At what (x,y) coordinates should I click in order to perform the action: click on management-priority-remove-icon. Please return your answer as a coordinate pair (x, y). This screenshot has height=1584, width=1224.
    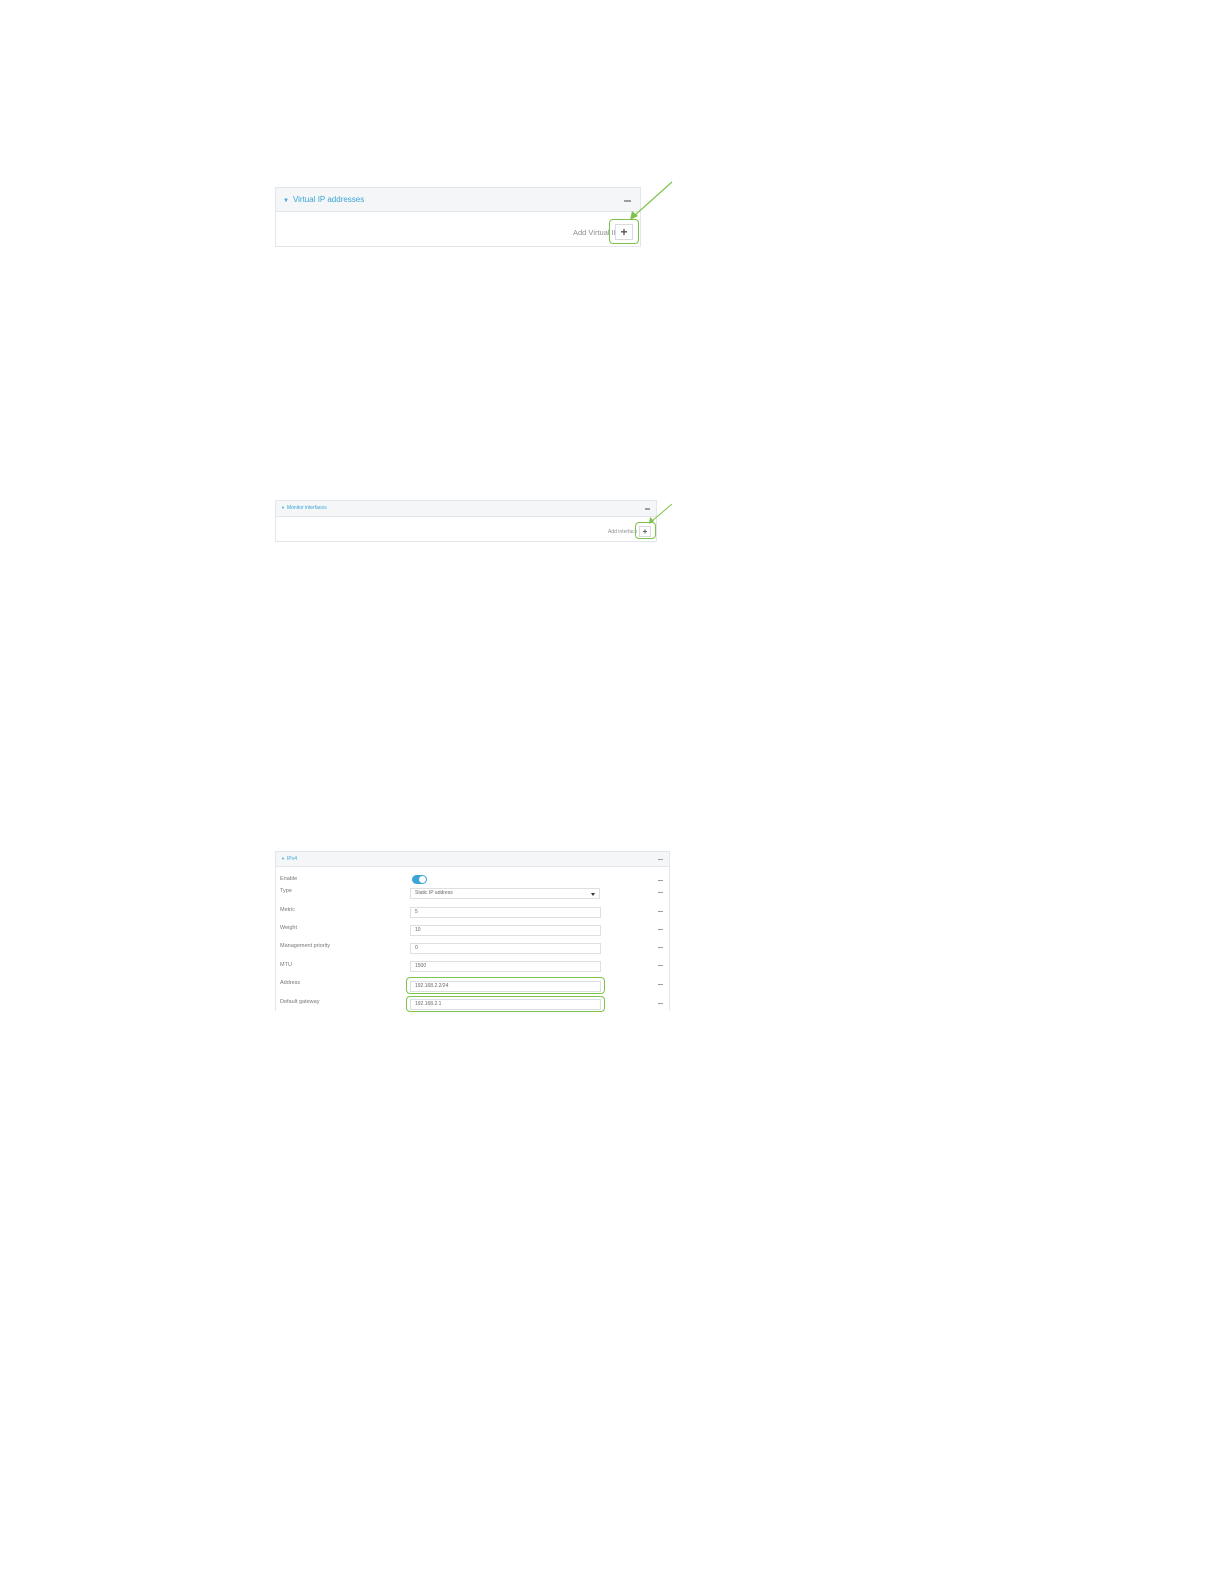
    Looking at the image, I should click on (660, 947).